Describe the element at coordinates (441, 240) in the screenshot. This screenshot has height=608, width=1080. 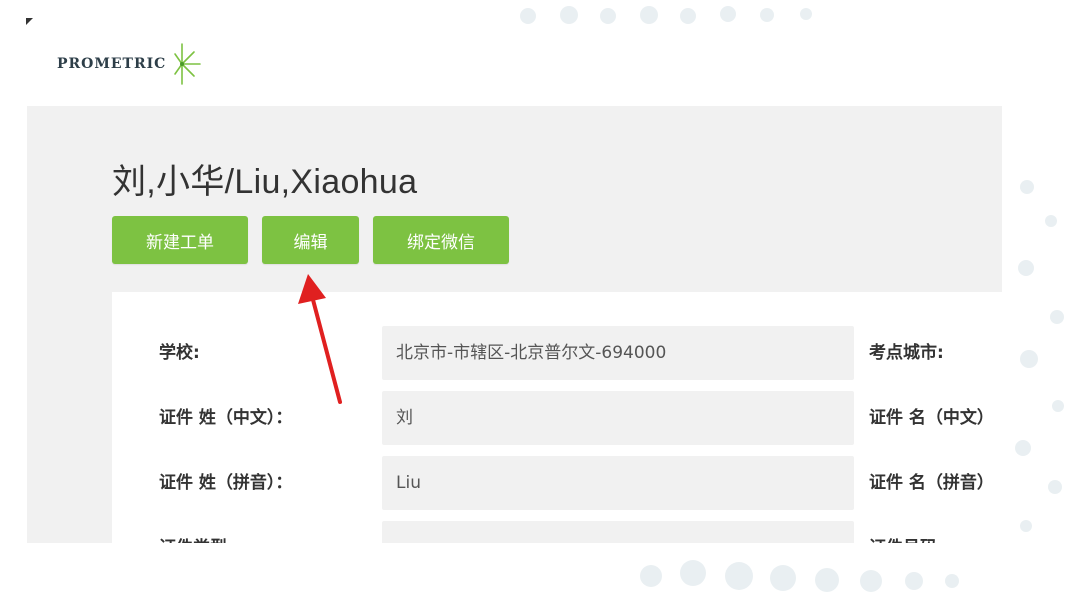
I see `bind-wechat-button: 绑定微信` at that location.